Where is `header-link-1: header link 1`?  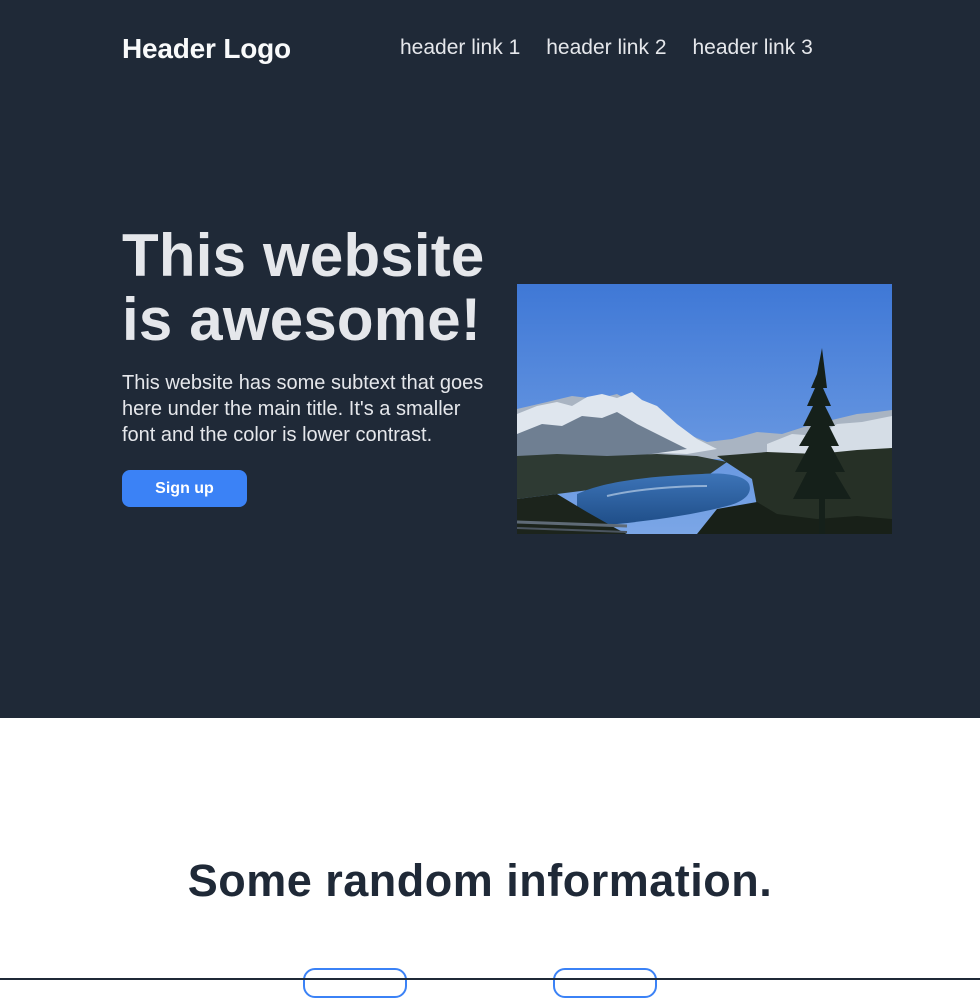 header-link-1: header link 1 is located at coordinates (460, 48).